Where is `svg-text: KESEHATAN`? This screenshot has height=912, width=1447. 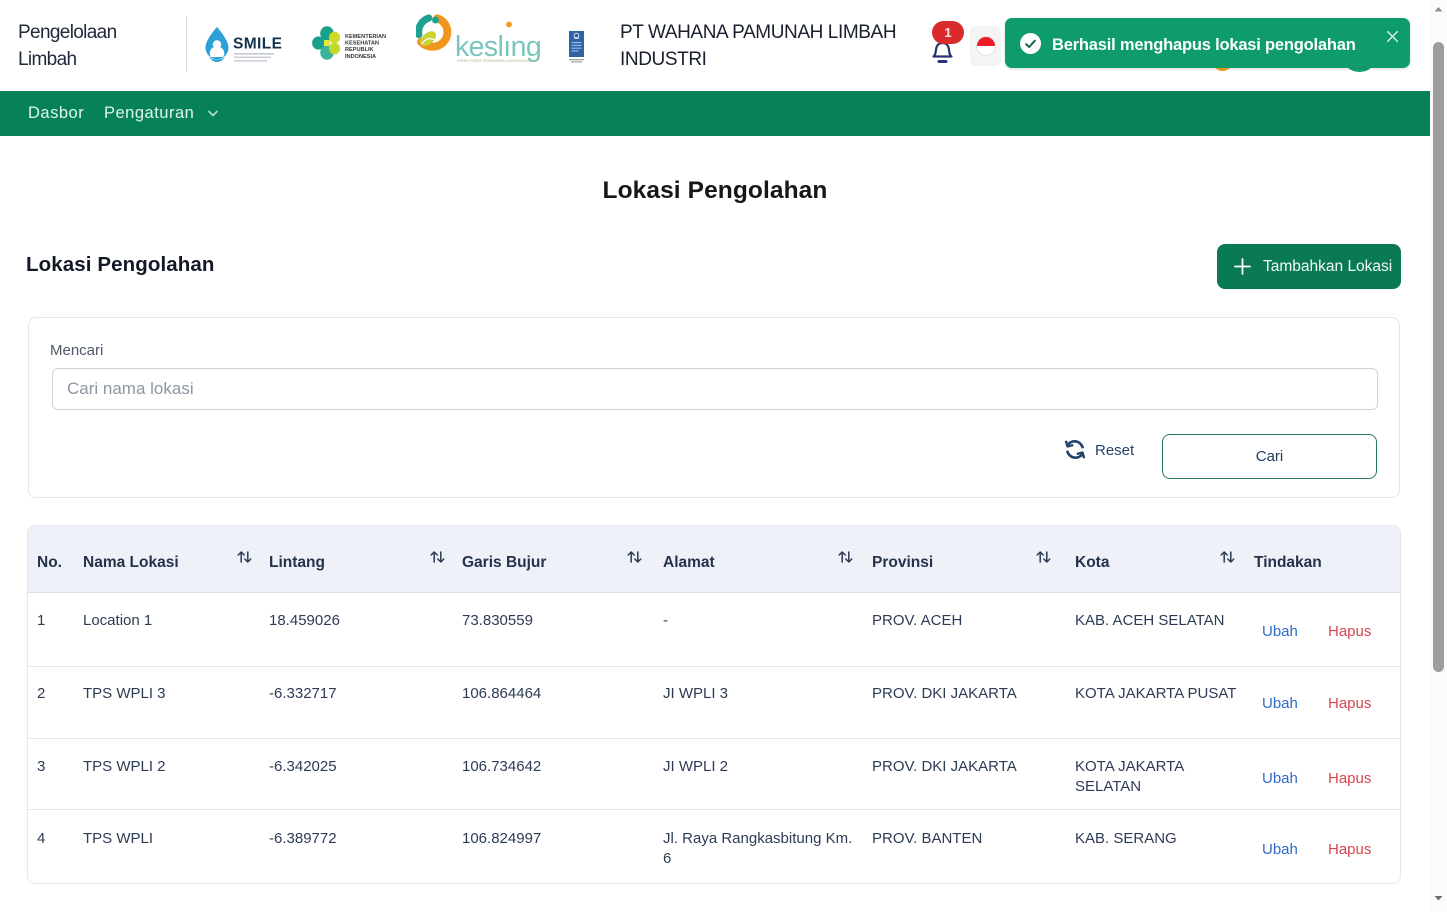
svg-text: KESEHATAN is located at coordinates (362, 44).